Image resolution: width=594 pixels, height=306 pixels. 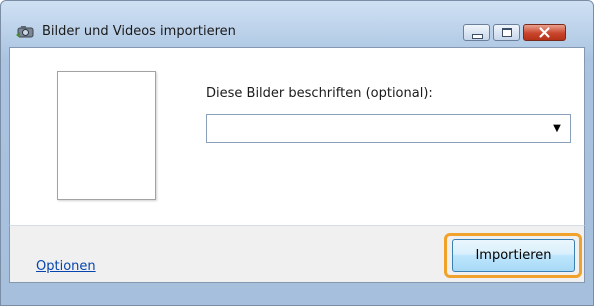 I want to click on close-icon, so click(x=544, y=32).